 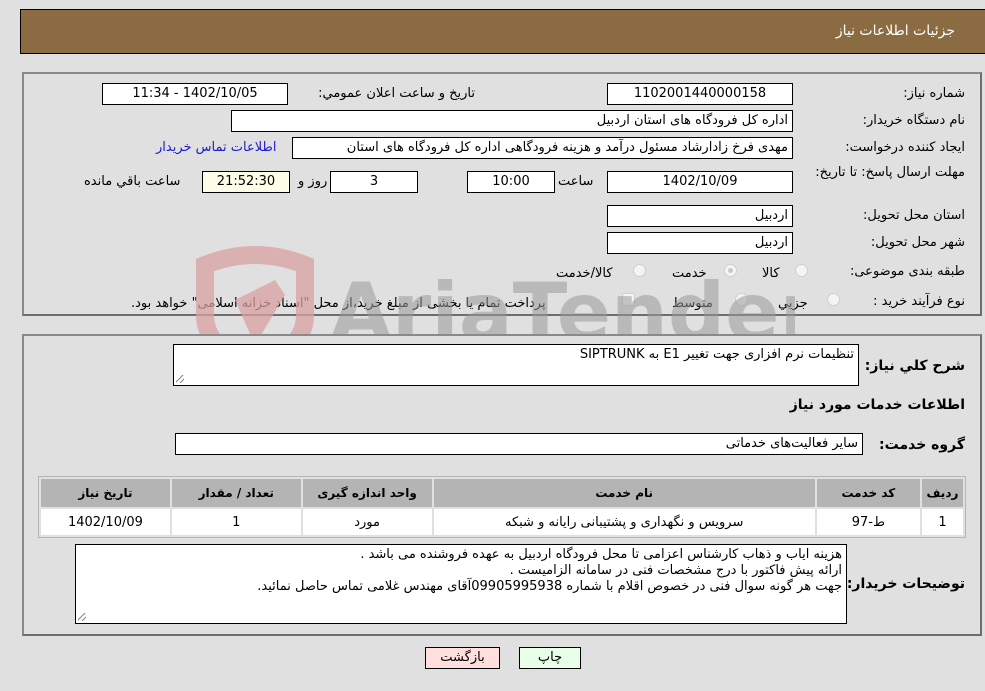 I want to click on city-field: اردبیل, so click(x=700, y=243).